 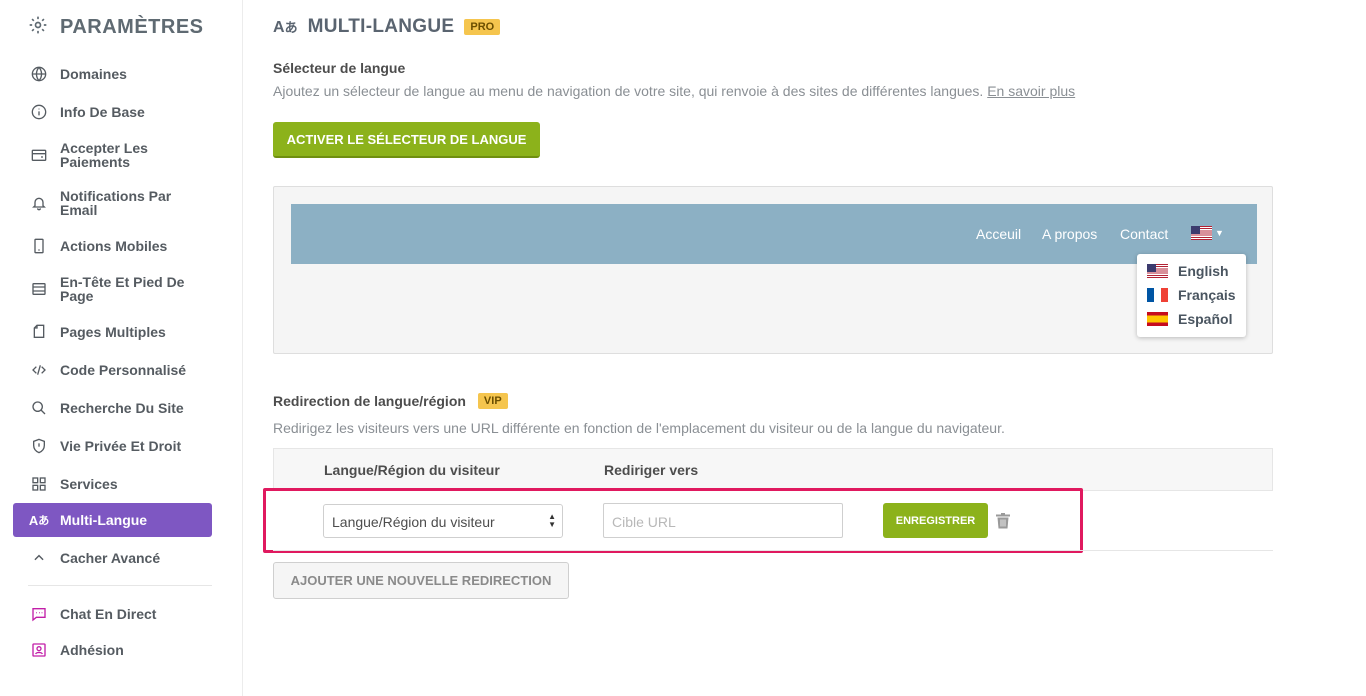 I want to click on sidebar-item-paiements: Accepter Les Paiements, so click(x=112, y=155).